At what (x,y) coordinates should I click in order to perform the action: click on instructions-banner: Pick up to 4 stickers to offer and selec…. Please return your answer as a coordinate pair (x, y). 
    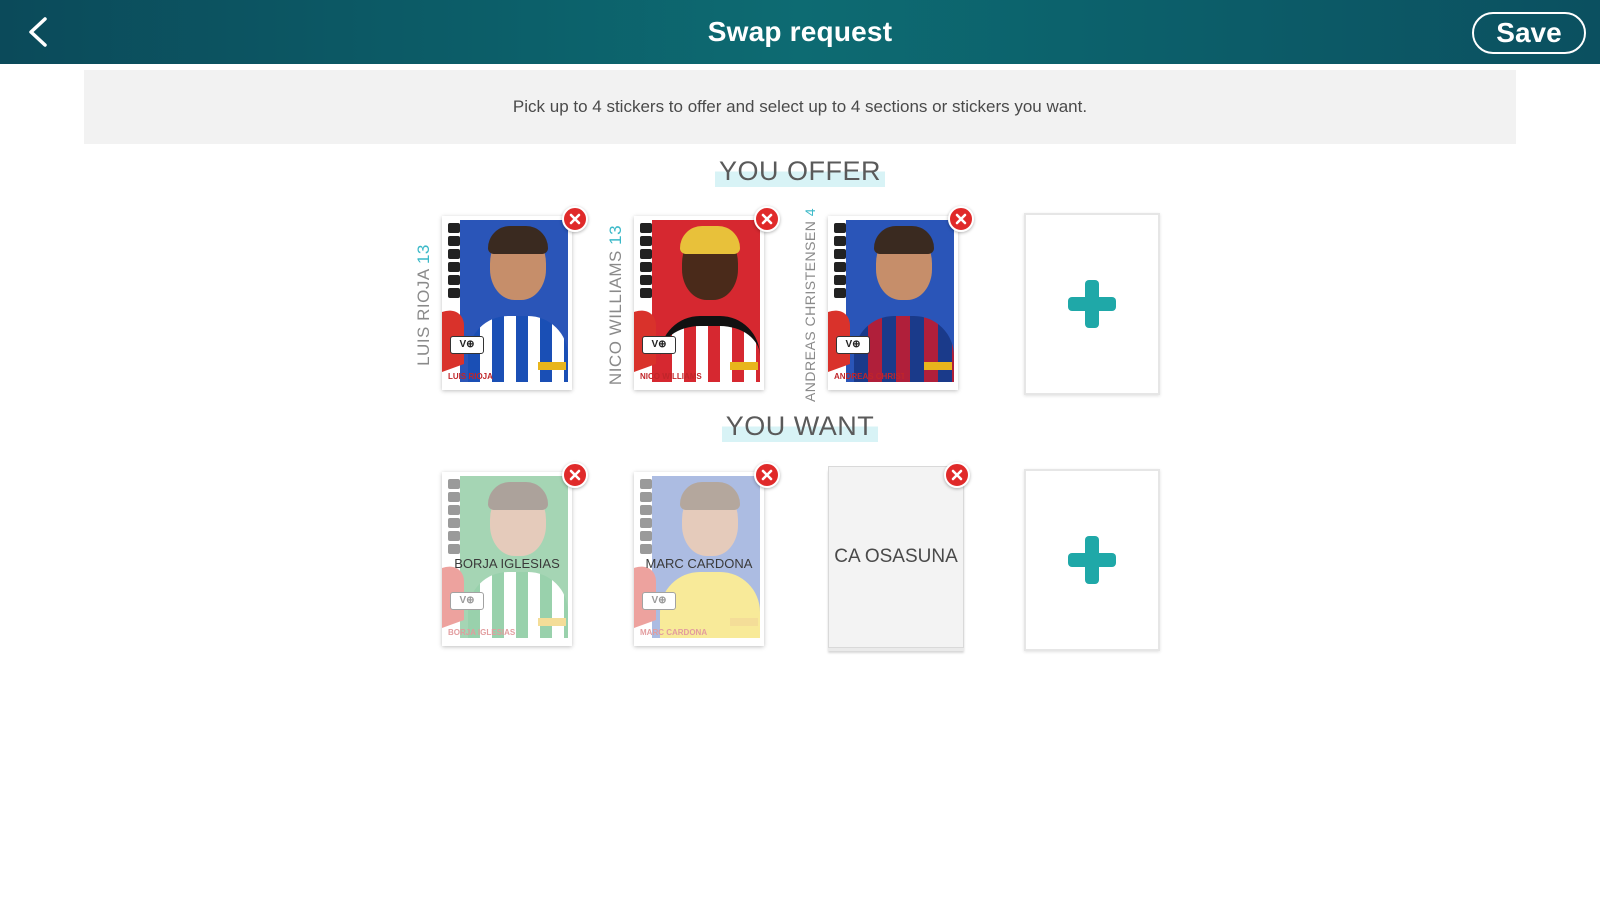
    Looking at the image, I should click on (800, 107).